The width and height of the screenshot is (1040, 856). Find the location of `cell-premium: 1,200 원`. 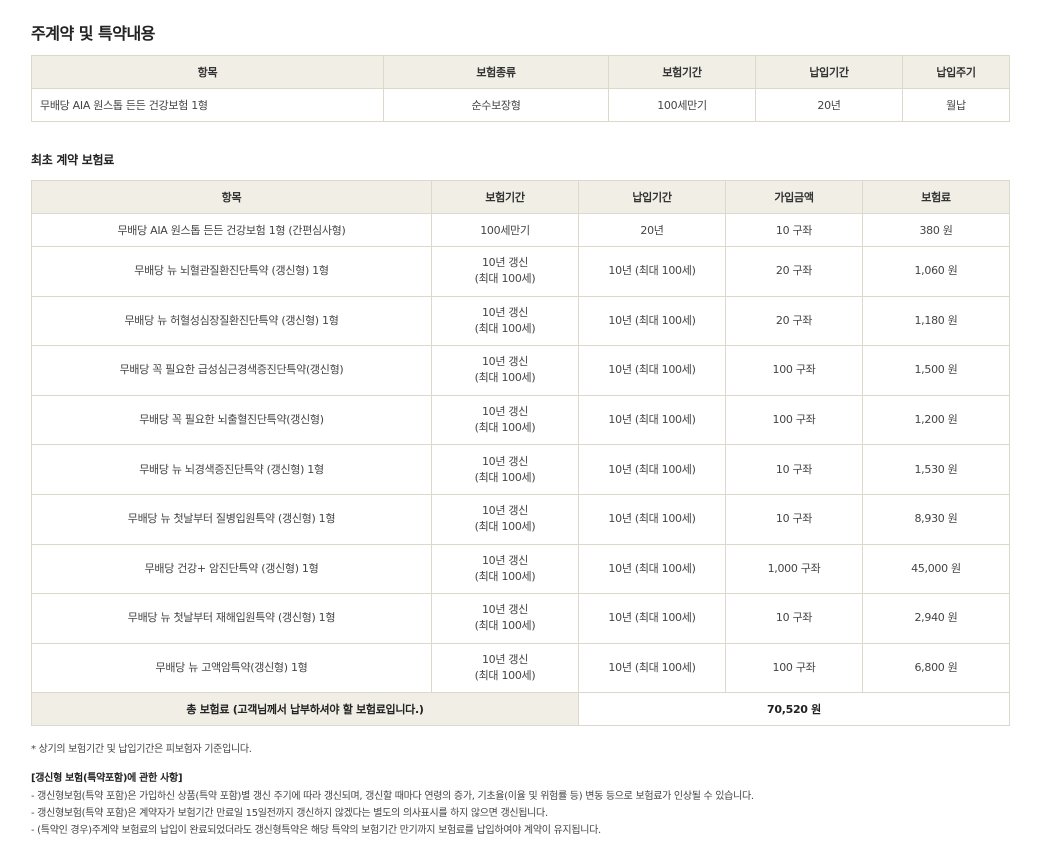

cell-premium: 1,200 원 is located at coordinates (936, 420).